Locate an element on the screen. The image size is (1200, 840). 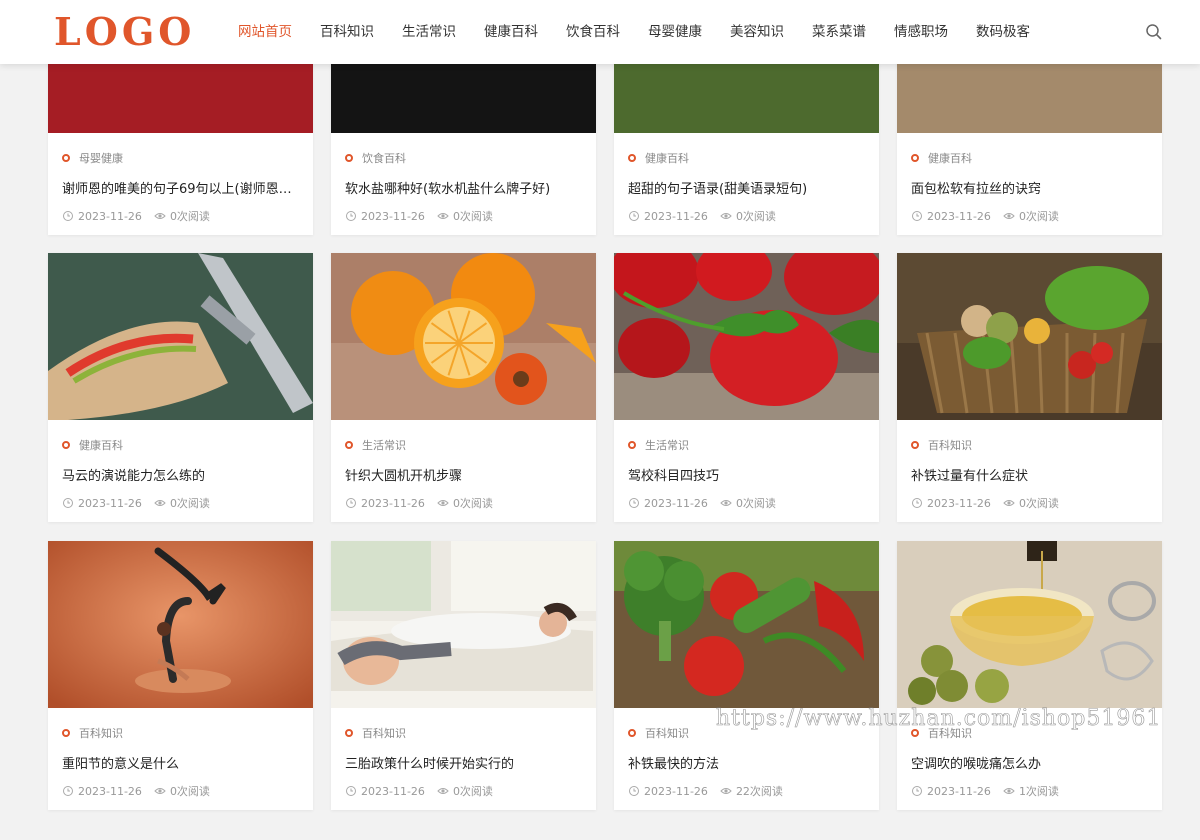
oranges-image is located at coordinates (463, 336).